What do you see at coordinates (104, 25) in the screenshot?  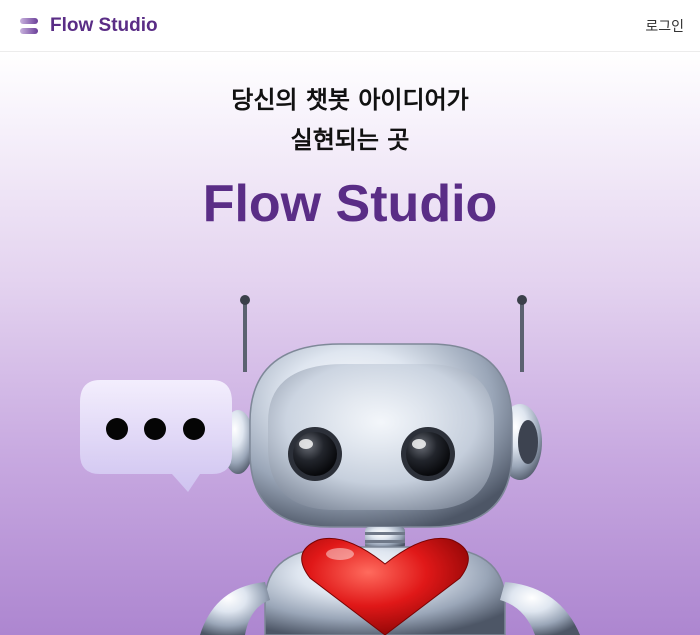 I see `brand-name: Flow Studio` at bounding box center [104, 25].